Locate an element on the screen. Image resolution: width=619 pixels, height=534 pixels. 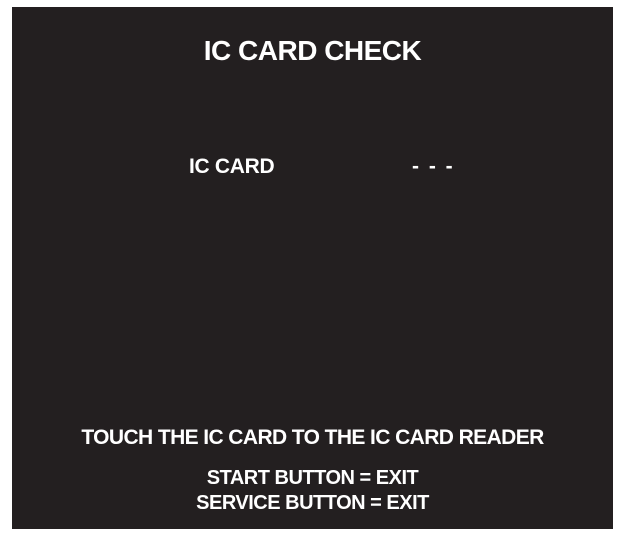
ic-card-status-value: - - - is located at coordinates (433, 166).